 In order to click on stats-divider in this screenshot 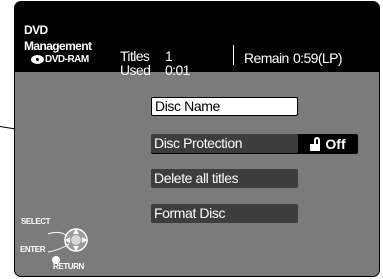, I will do `click(233, 55)`.